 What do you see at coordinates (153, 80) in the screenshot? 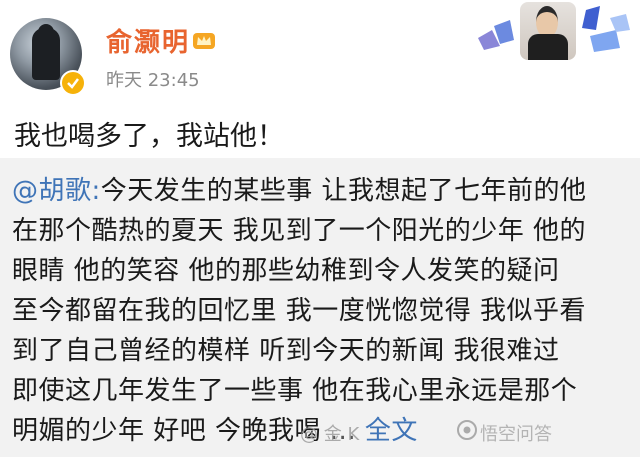
I see `post-timestamp: 昨天 23:45` at bounding box center [153, 80].